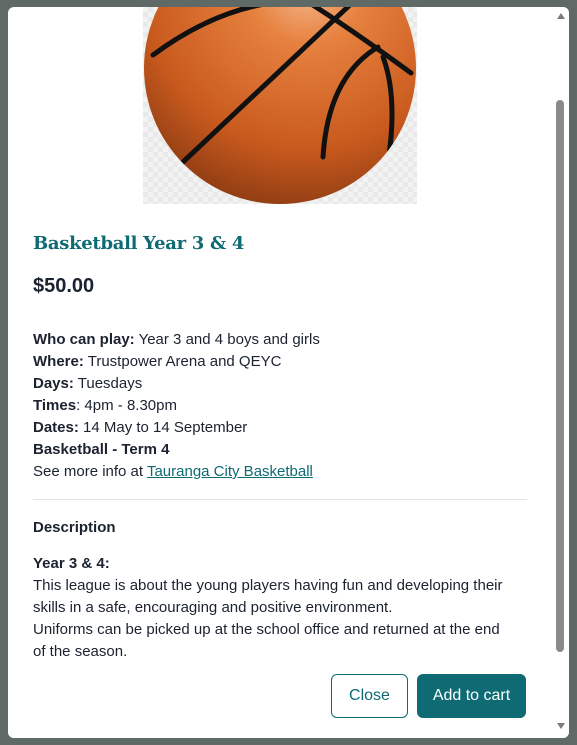  What do you see at coordinates (101, 449) in the screenshot?
I see `info-term-label: Basketball - Term 4` at bounding box center [101, 449].